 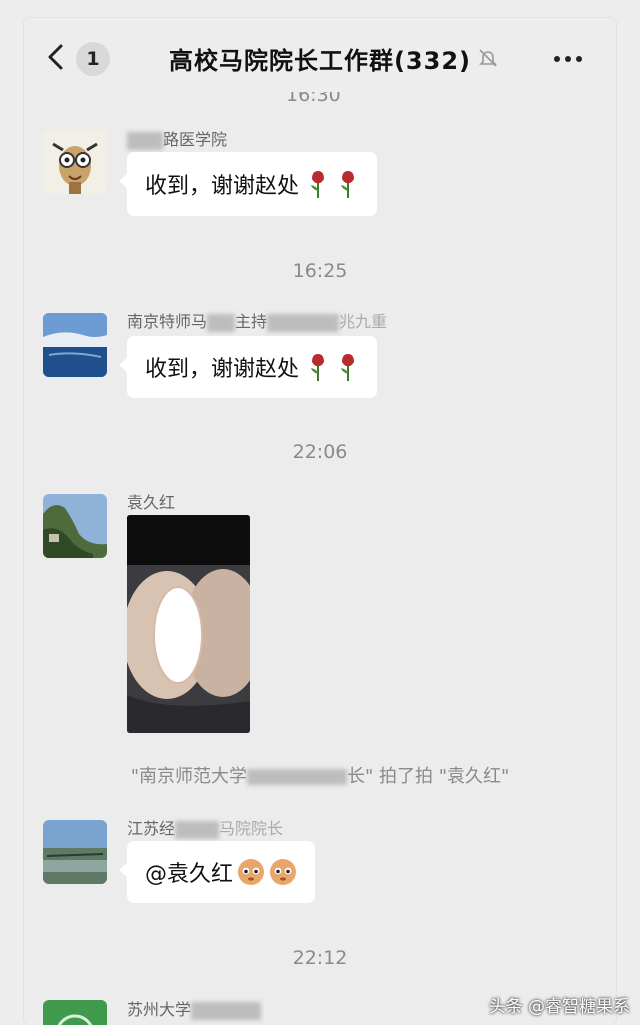 What do you see at coordinates (188, 624) in the screenshot?
I see `image-attachment` at bounding box center [188, 624].